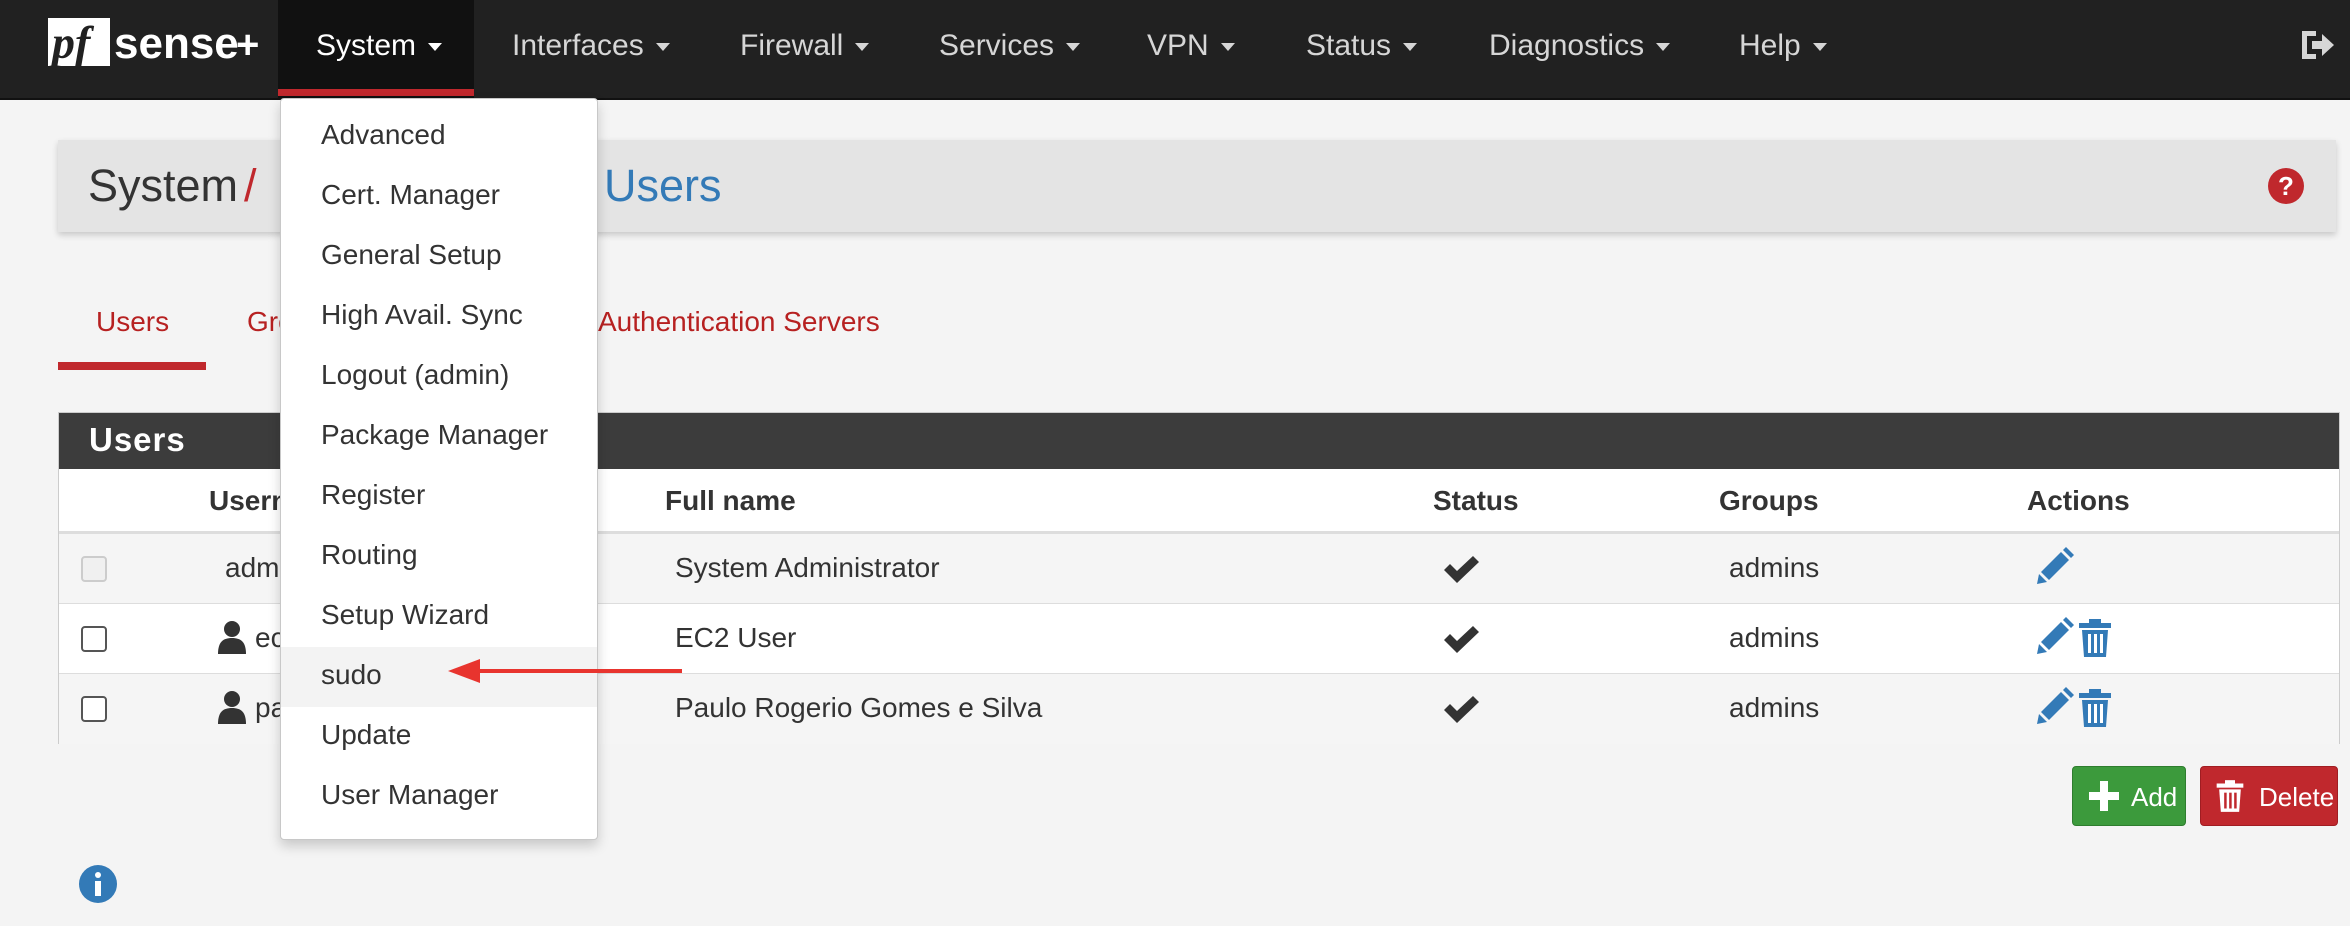 The height and width of the screenshot is (926, 2350). I want to click on menu-item-register: Register, so click(439, 497).